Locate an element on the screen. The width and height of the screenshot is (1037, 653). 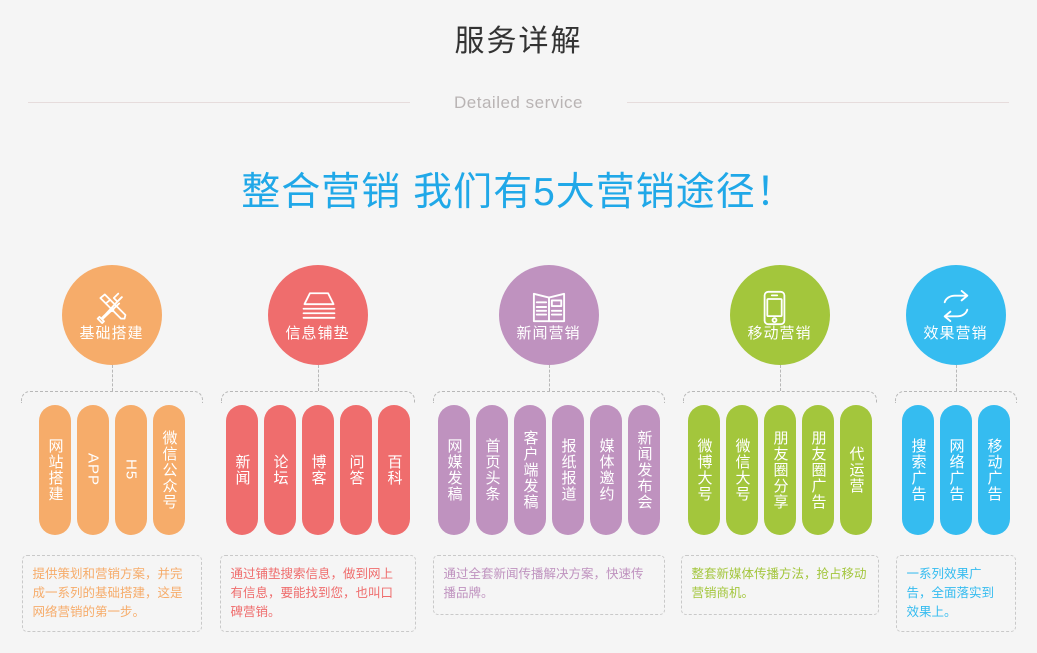
channel-pill: 博客 is located at coordinates (317, 470).